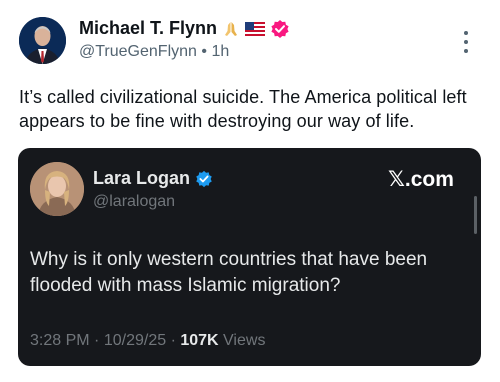 Image resolution: width=500 pixels, height=382 pixels. I want to click on quoted-author-name-row: Lara Logan, so click(153, 178).